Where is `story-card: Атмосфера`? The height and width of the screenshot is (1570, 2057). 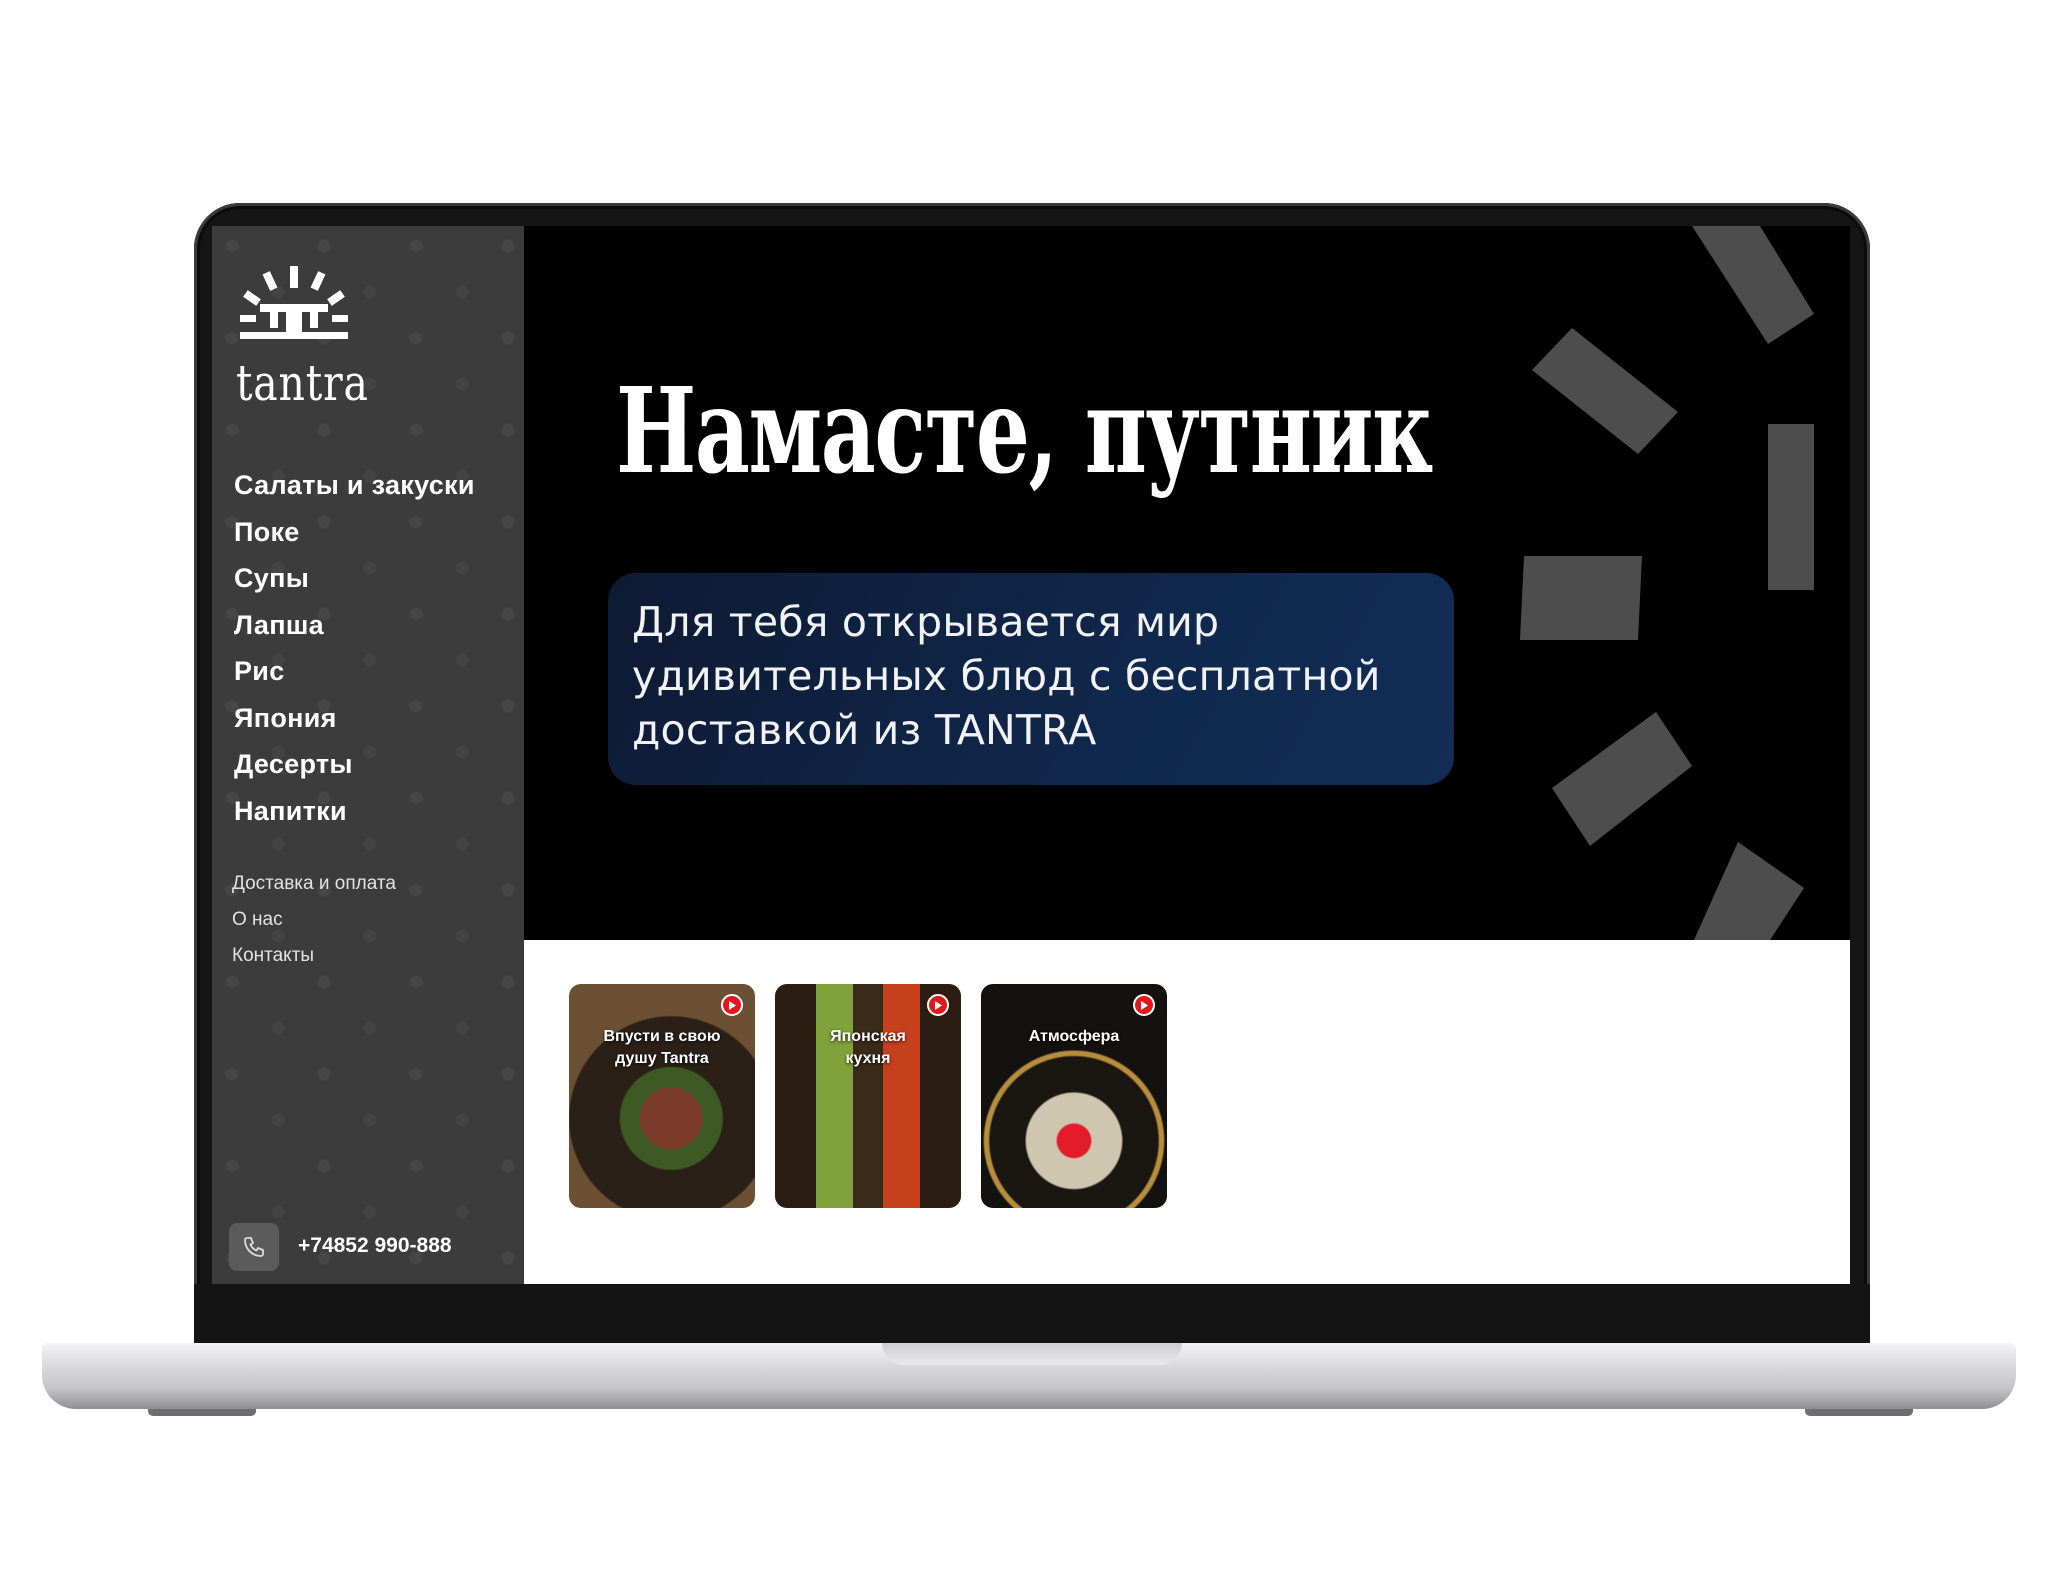
story-card: Атмосфера is located at coordinates (1074, 1096).